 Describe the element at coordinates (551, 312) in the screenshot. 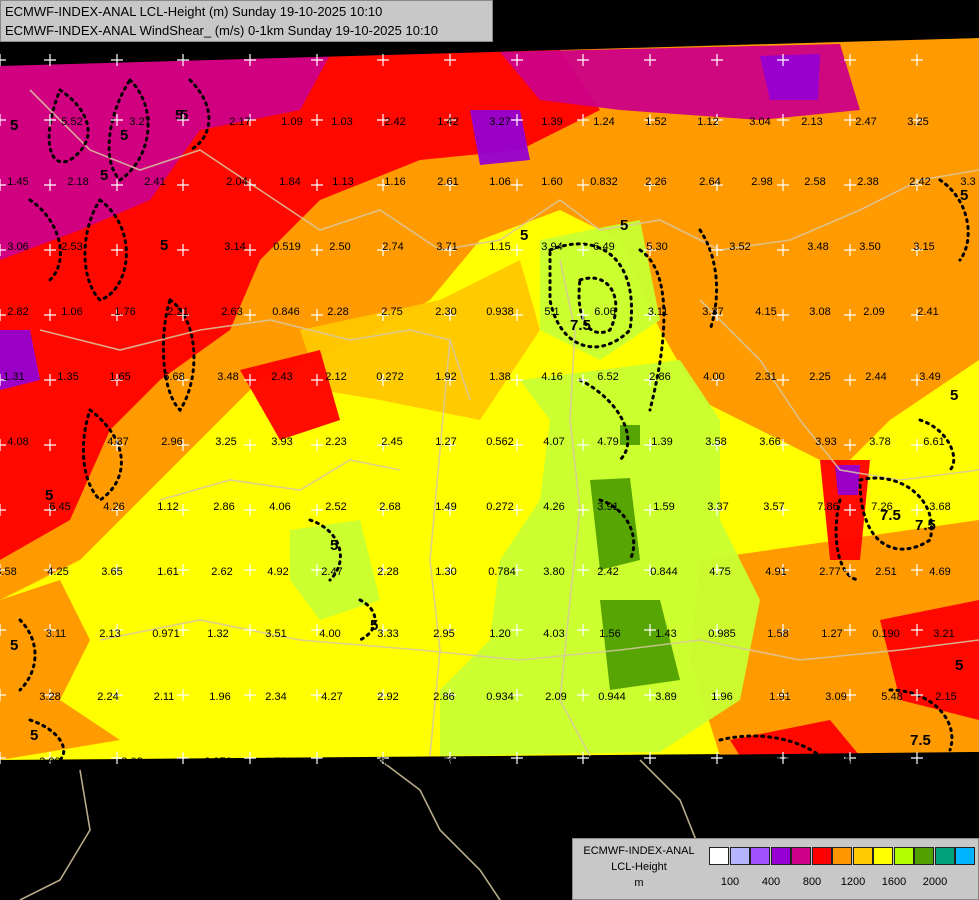

I see `windshear-value: 5.1` at that location.